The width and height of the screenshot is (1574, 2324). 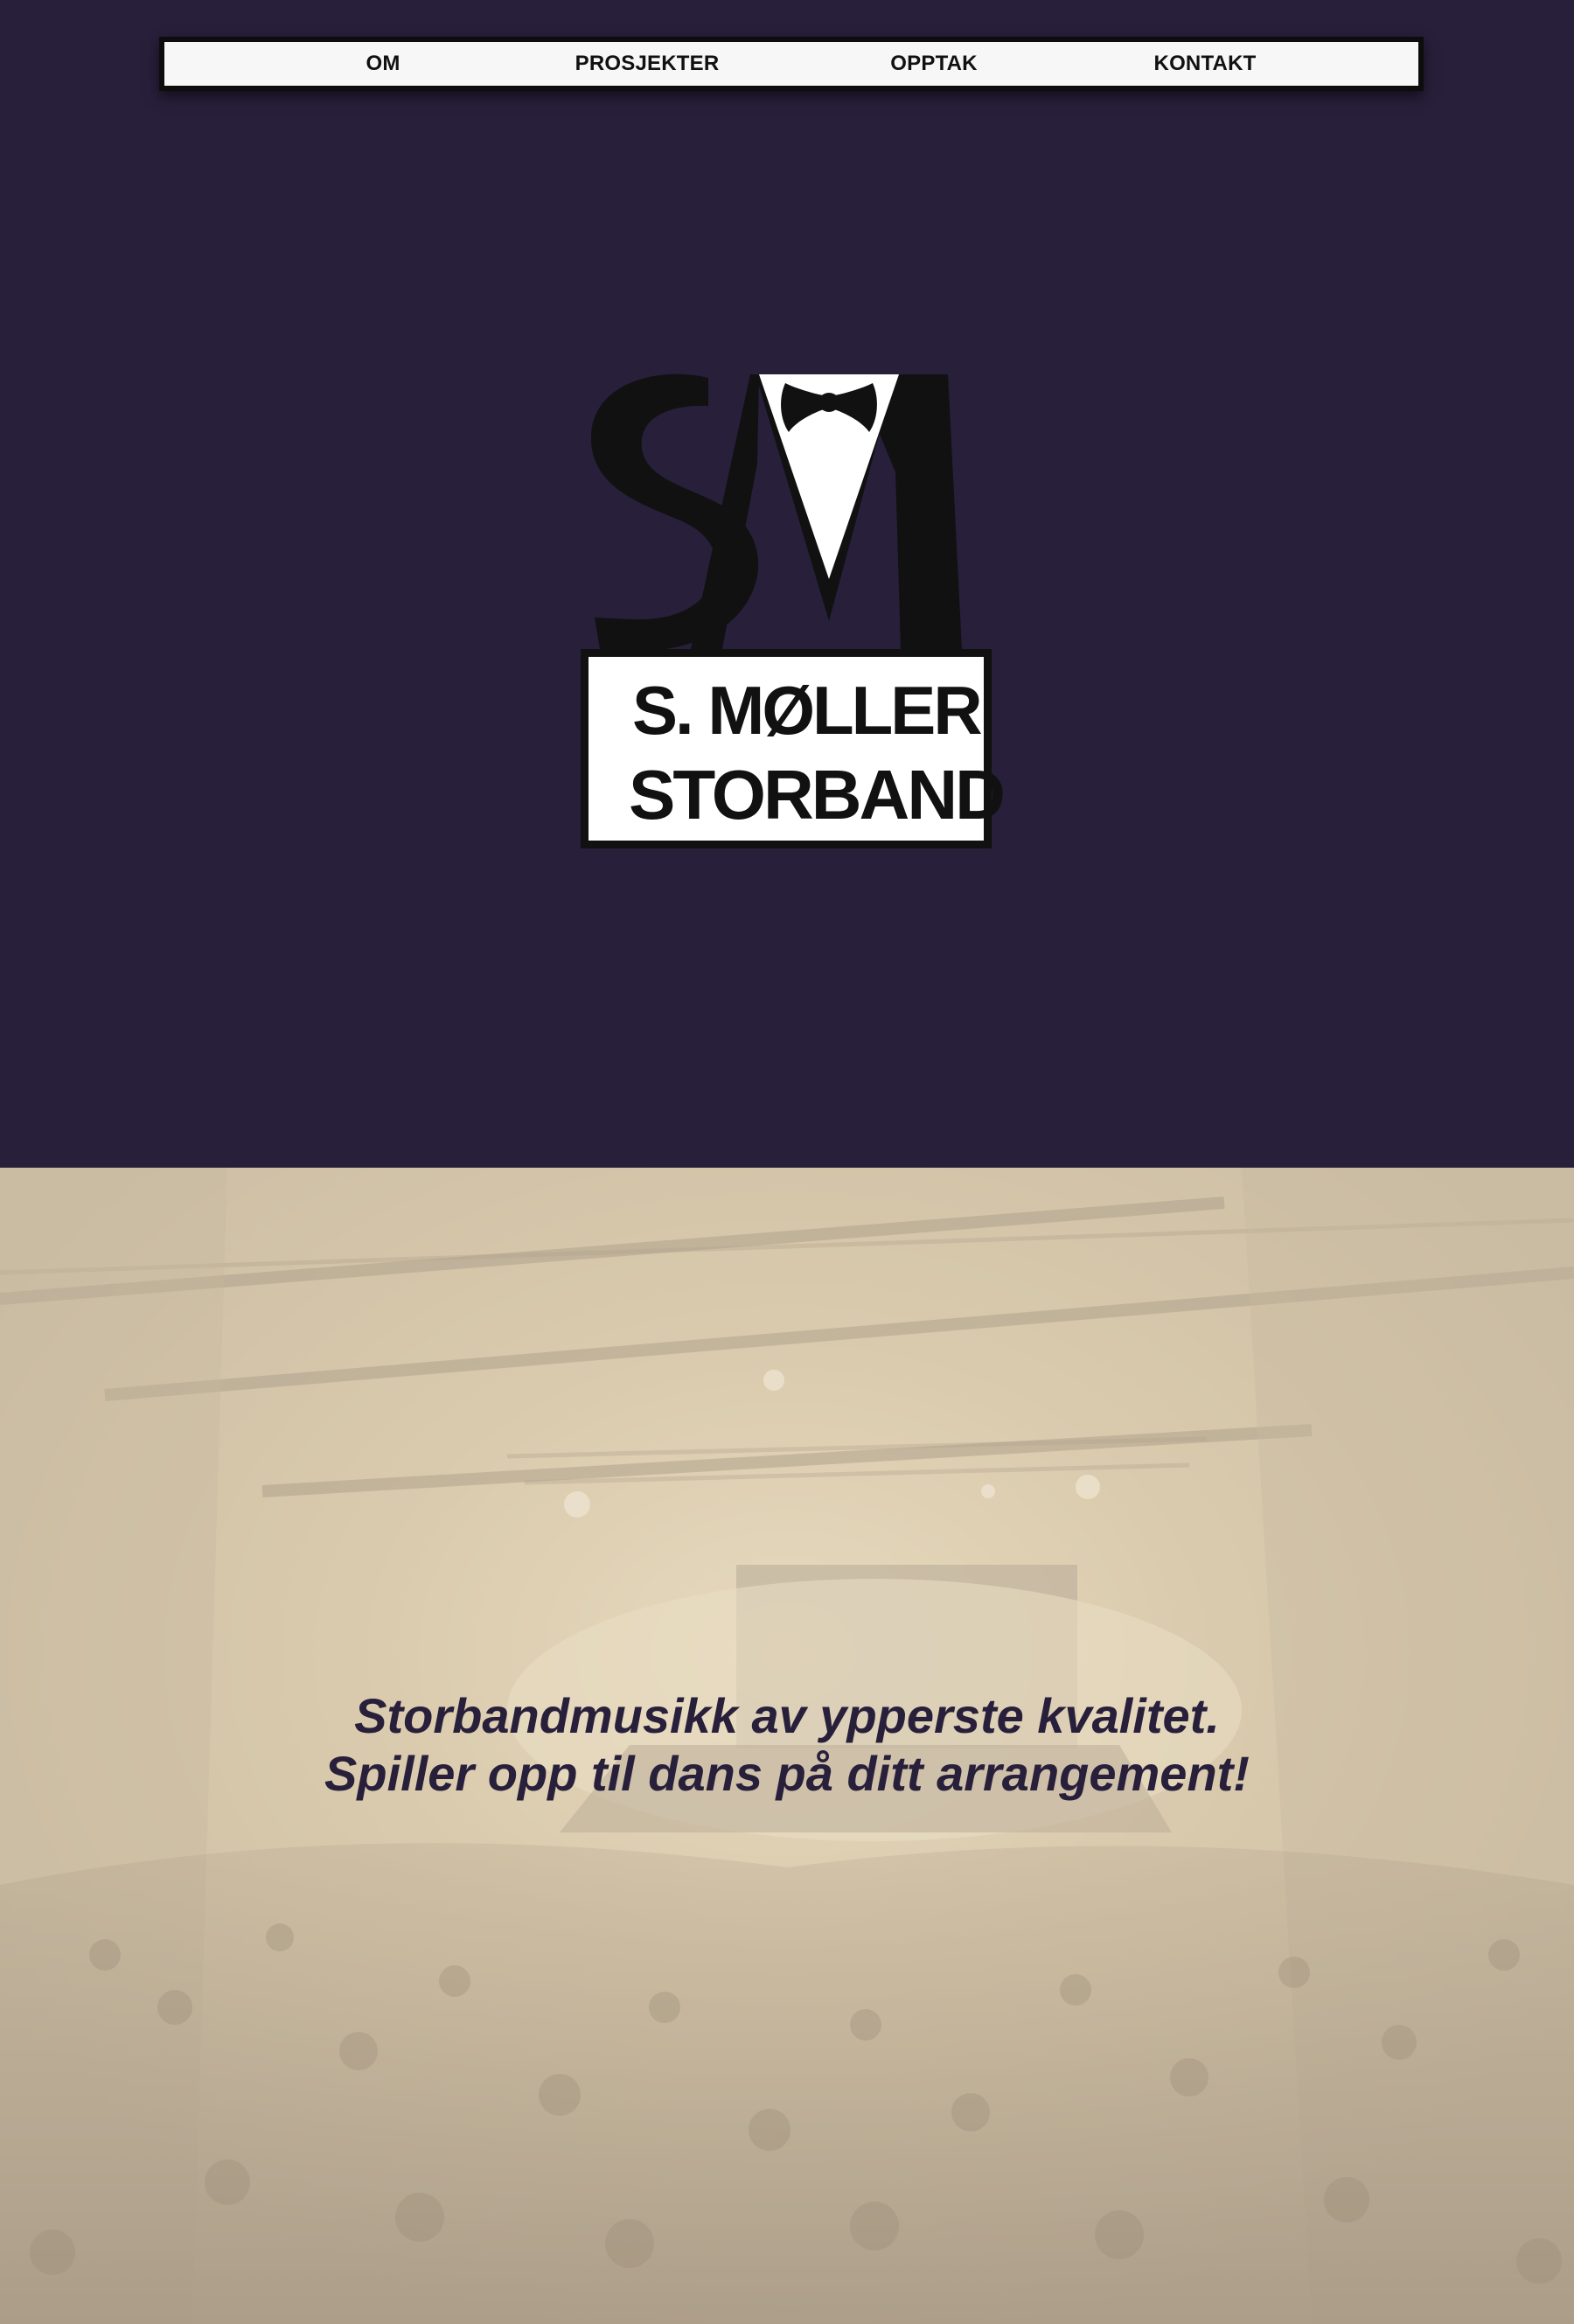 What do you see at coordinates (807, 710) in the screenshot?
I see `logo-line-1: S. MØLLER` at bounding box center [807, 710].